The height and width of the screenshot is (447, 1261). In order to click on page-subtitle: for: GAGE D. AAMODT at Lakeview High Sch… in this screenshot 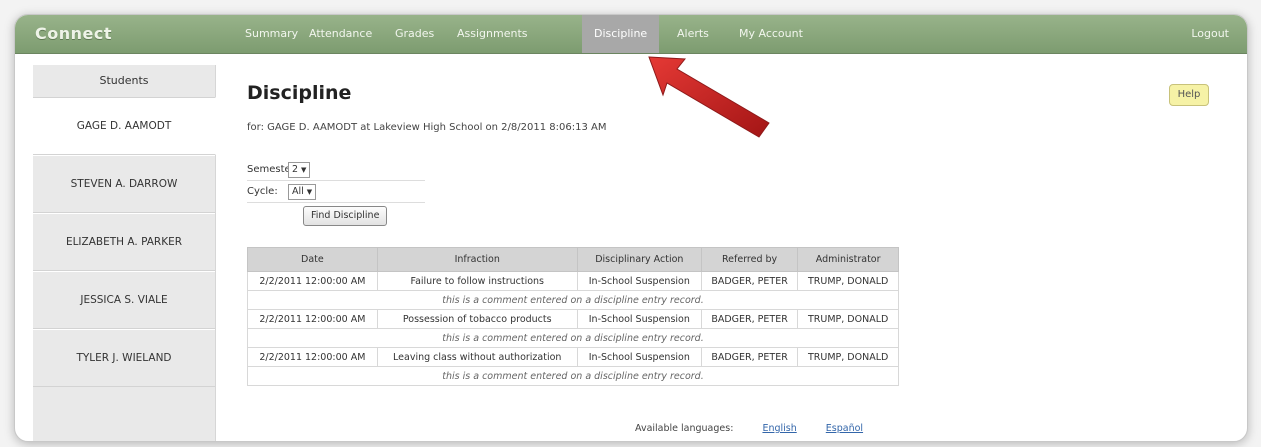, I will do `click(427, 127)`.